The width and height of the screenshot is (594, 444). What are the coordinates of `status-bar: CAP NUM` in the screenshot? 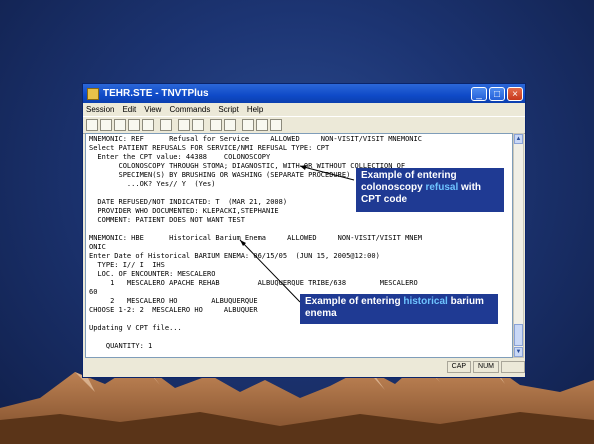 It's located at (305, 367).